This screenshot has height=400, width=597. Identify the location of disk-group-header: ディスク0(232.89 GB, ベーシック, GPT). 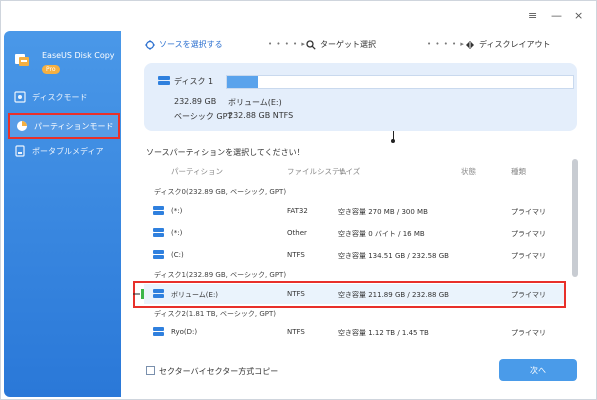
(220, 192).